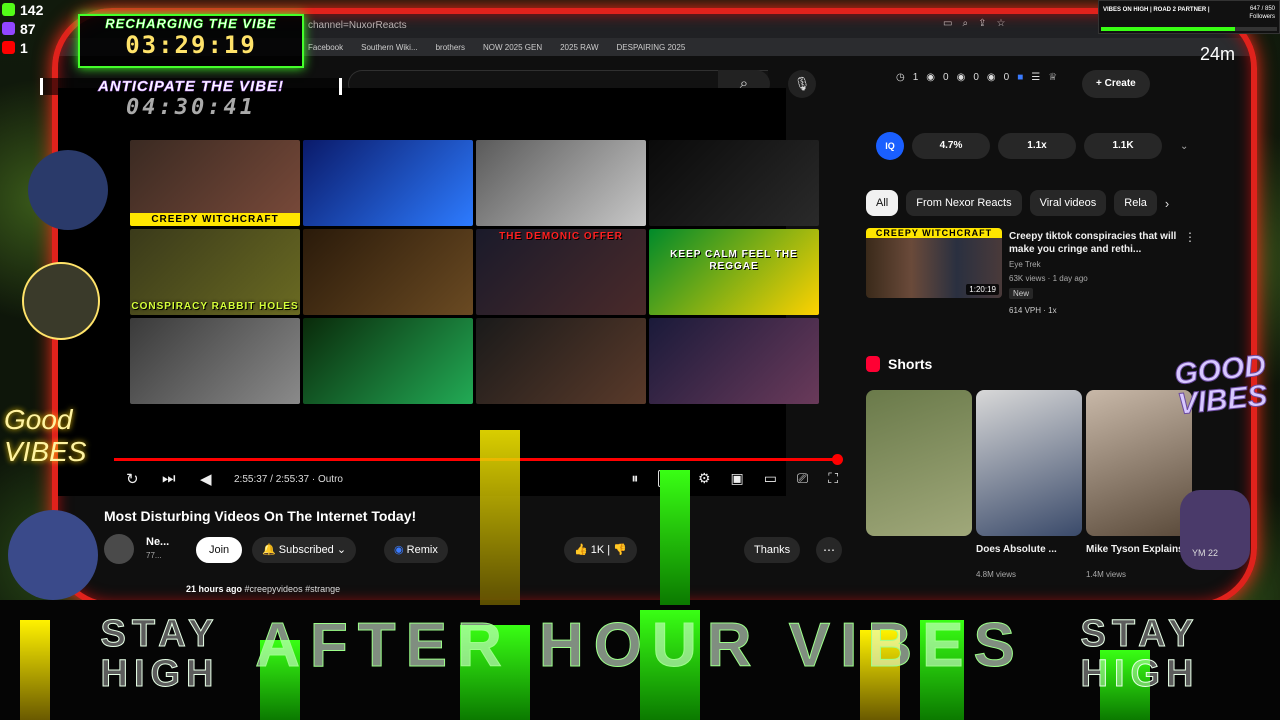 This screenshot has width=1280, height=720. What do you see at coordinates (1221, 385) in the screenshot?
I see `good-vibes-sticker: GOOD VIBES` at bounding box center [1221, 385].